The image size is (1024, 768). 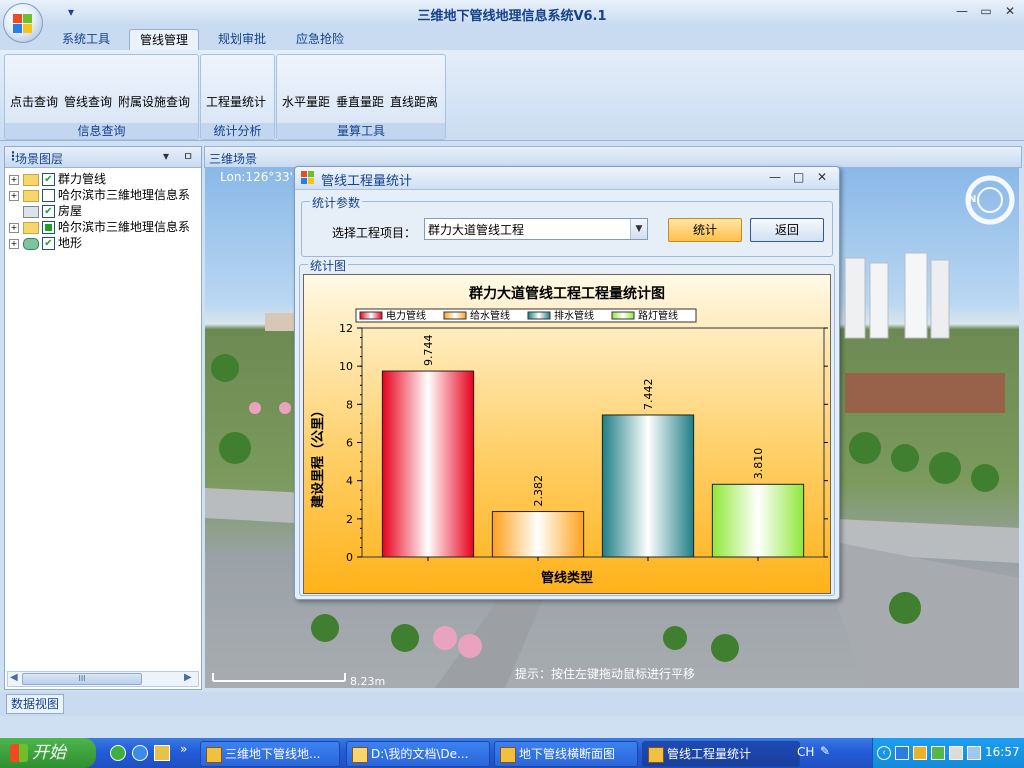 I want to click on ime-indicator: CH, so click(x=805, y=752).